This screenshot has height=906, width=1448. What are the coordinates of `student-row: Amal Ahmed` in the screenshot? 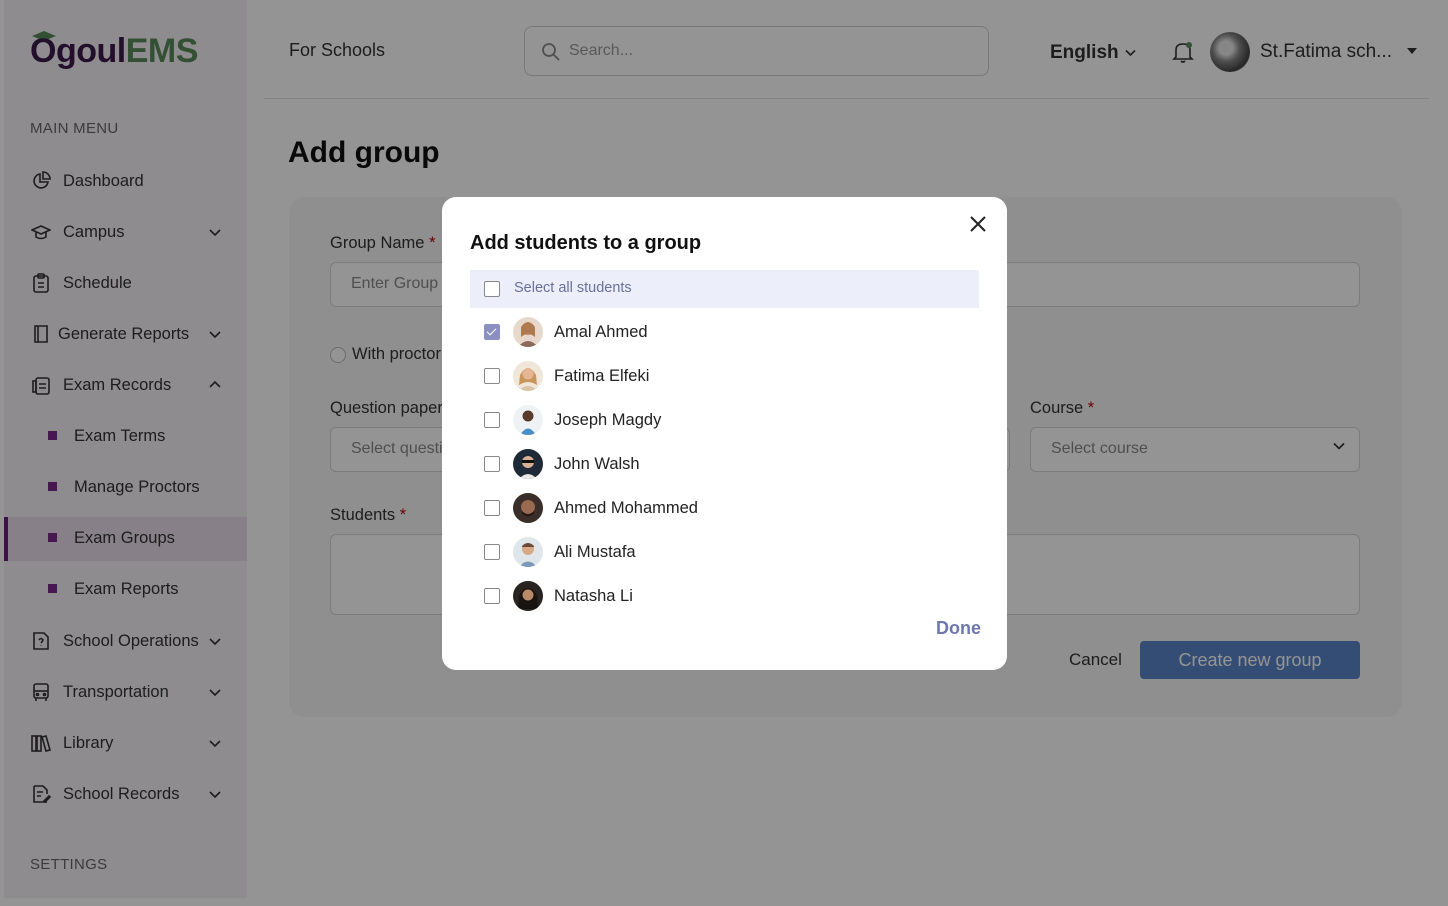 It's located at (724, 332).